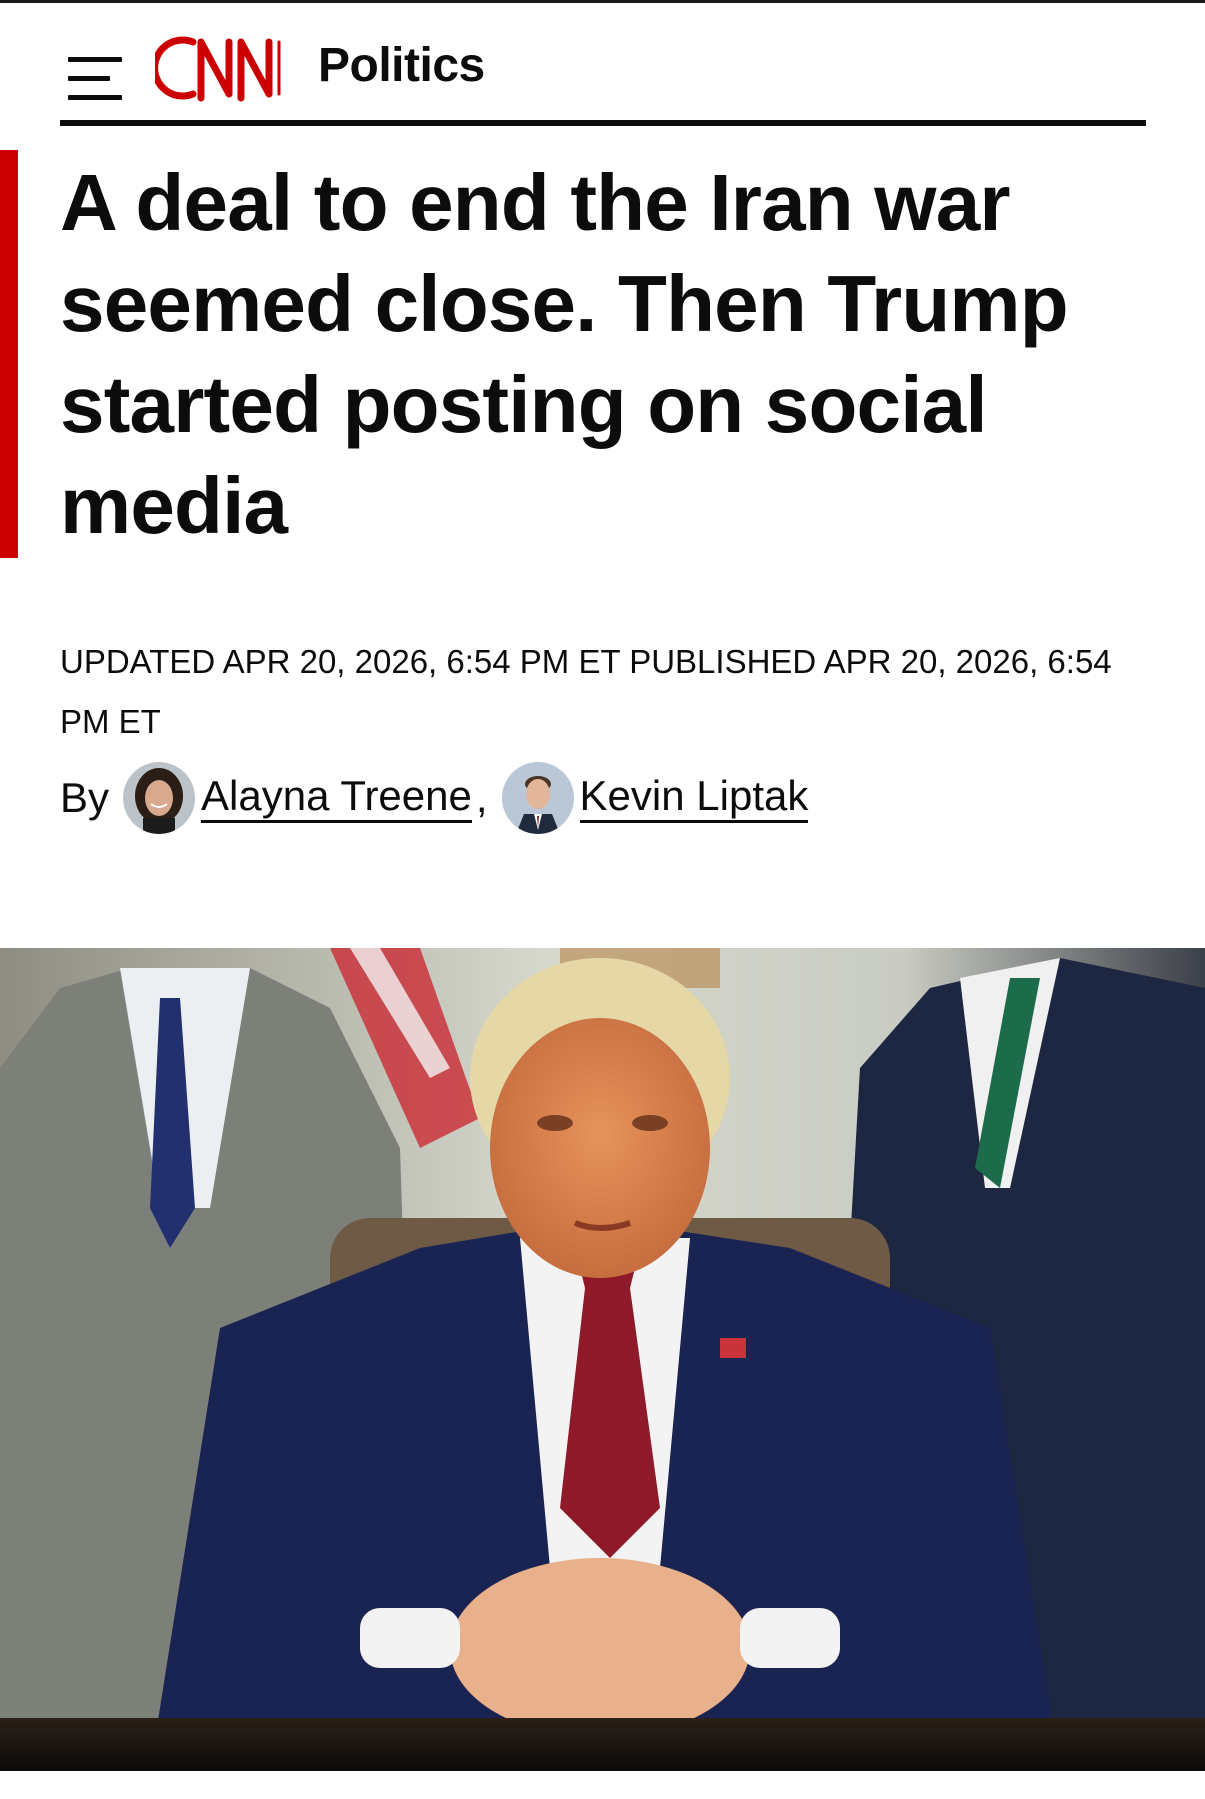 This screenshot has width=1205, height=1799. I want to click on top-edge, so click(602, 1).